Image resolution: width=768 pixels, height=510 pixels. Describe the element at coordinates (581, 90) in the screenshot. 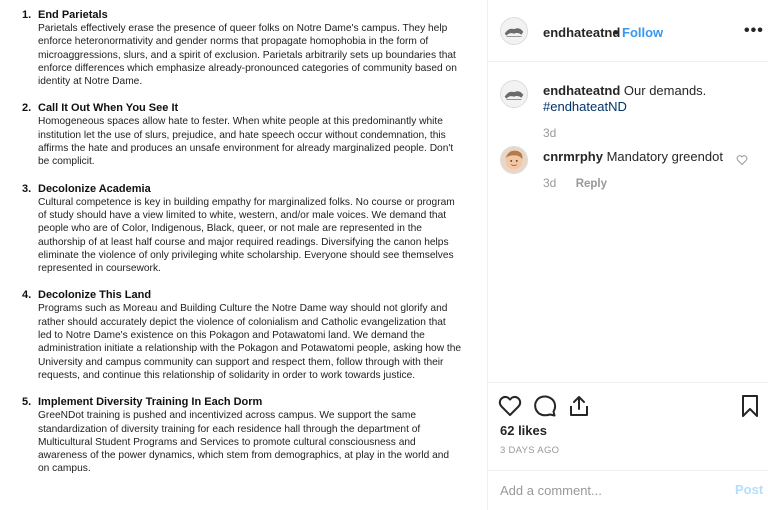

I see `comment-username: endhateatnd` at that location.